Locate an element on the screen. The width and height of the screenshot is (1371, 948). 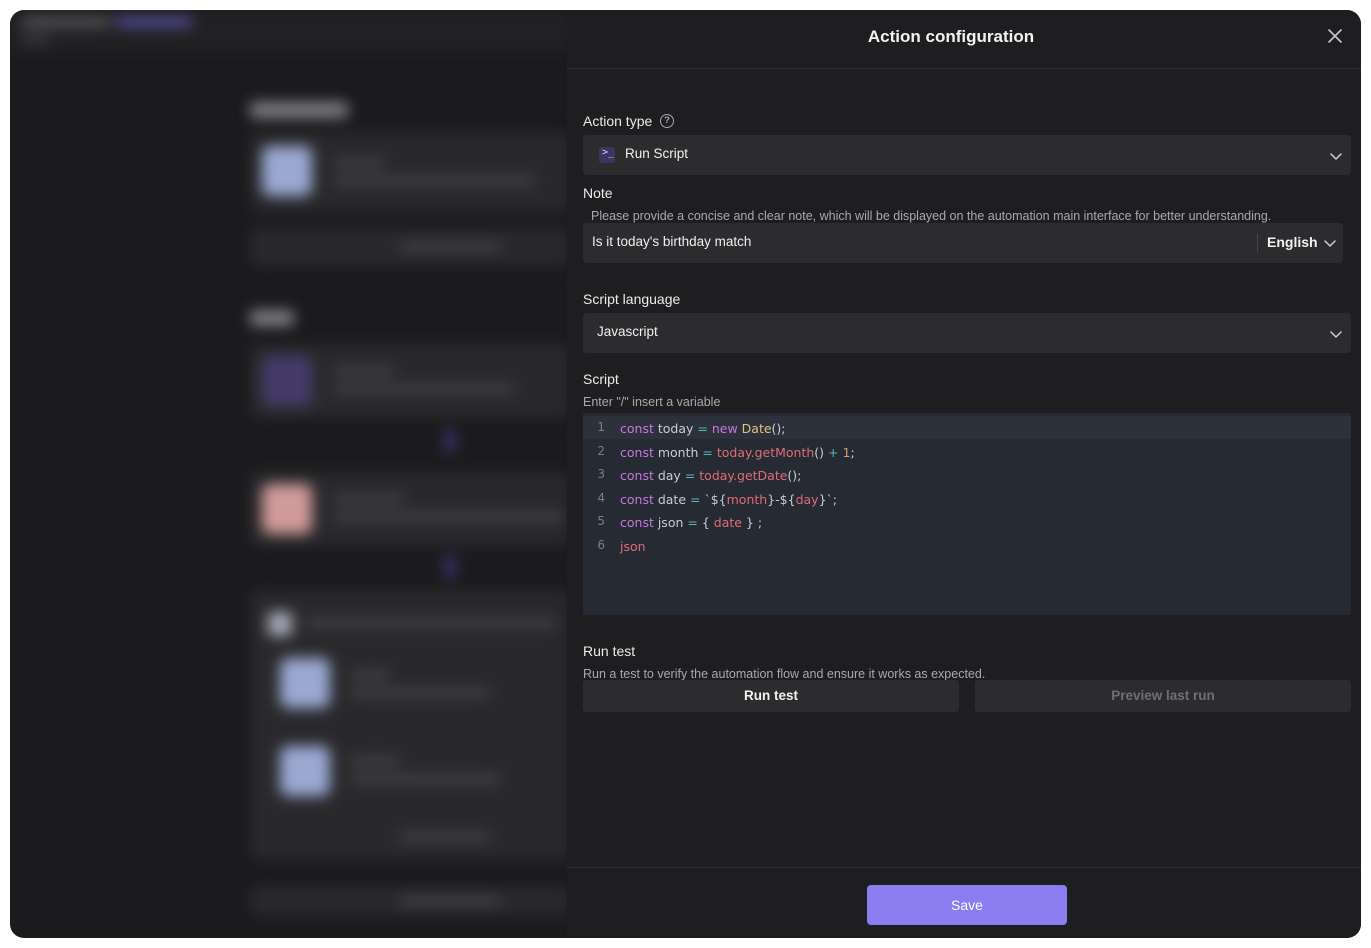
script-language-value: Javascript is located at coordinates (627, 331).